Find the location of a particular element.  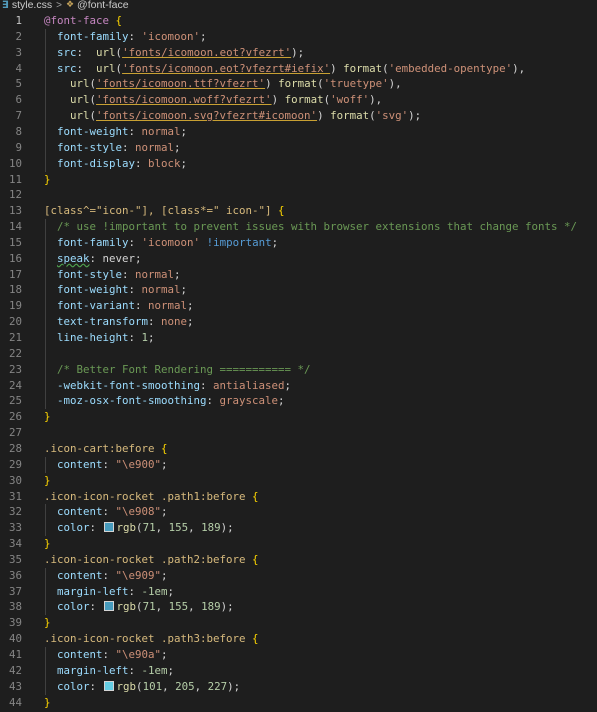

line-number: 27 is located at coordinates (15, 433).